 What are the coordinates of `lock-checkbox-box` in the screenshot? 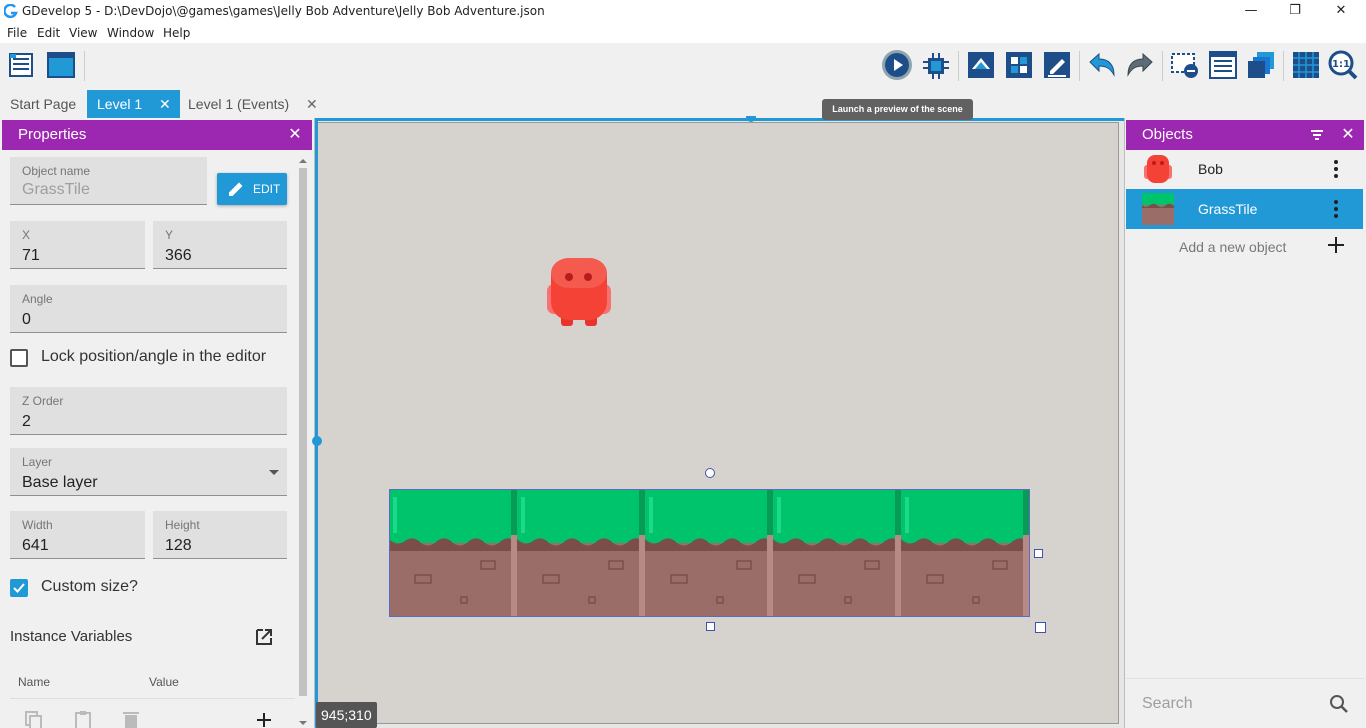 It's located at (19, 358).